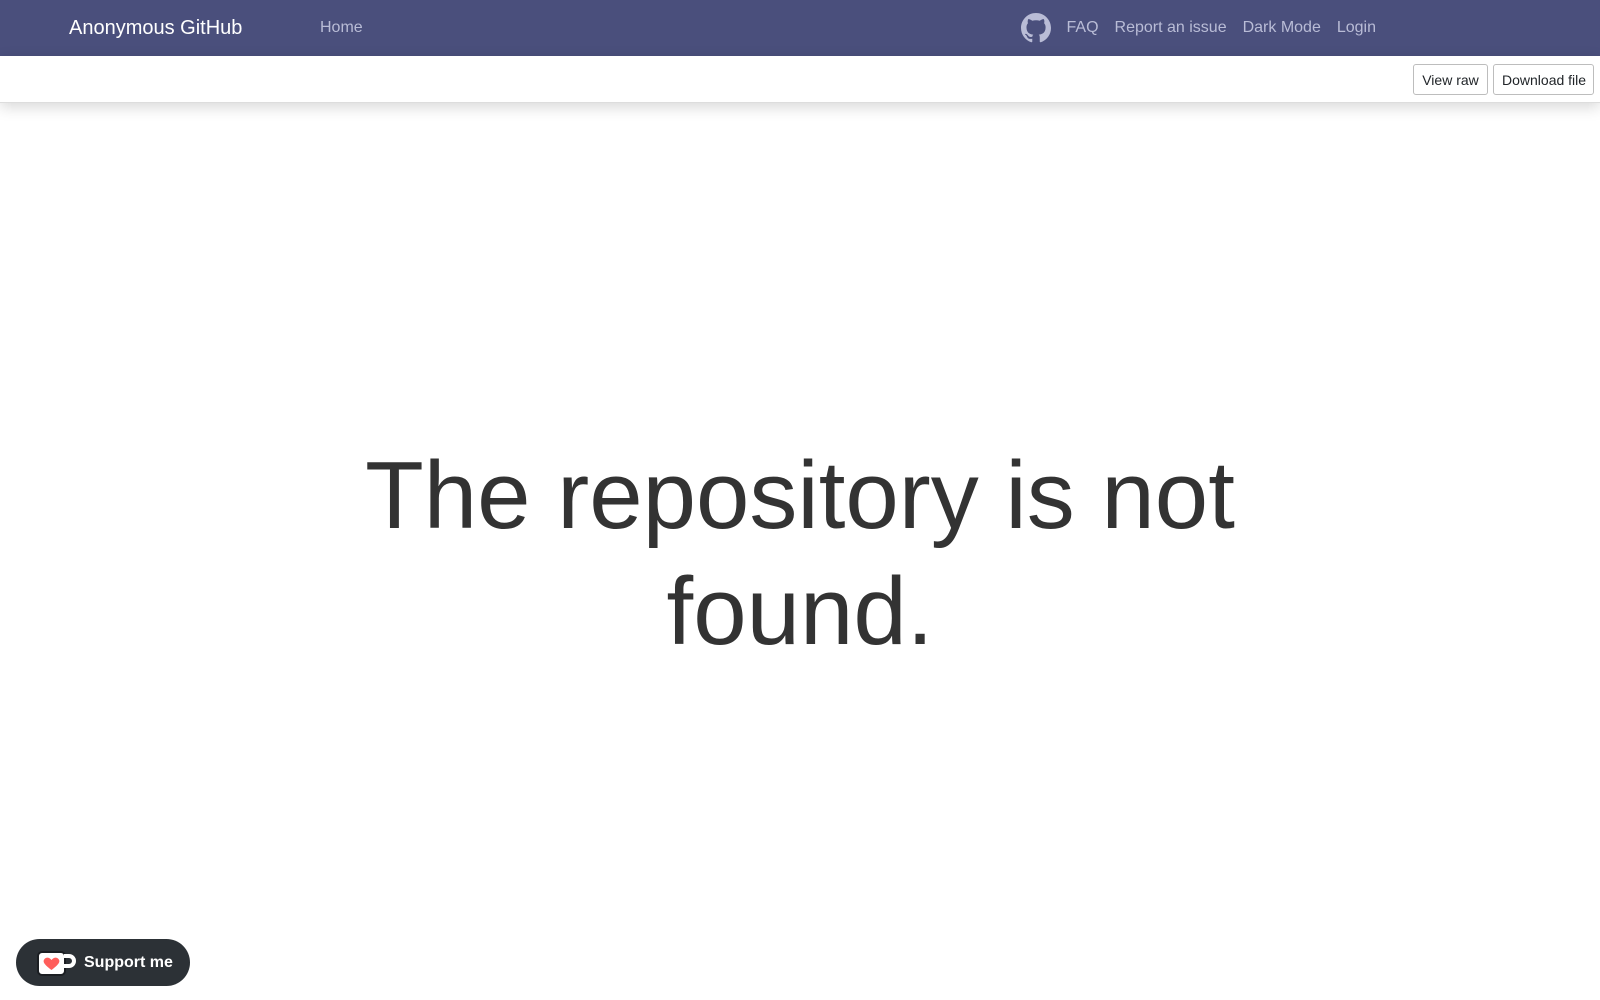  Describe the element at coordinates (1171, 28) in the screenshot. I see `nav-report-issue-link: Report an issue` at that location.